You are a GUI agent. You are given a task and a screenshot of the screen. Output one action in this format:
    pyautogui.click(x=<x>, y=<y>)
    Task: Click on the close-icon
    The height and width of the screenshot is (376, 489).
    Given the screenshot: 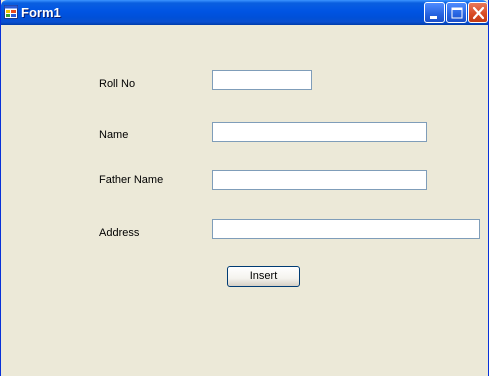 What is the action you would take?
    pyautogui.click(x=478, y=13)
    